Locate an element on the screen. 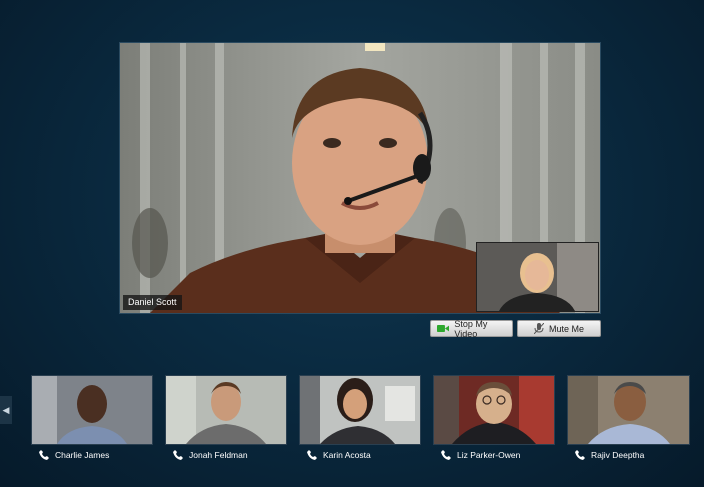 Image resolution: width=704 pixels, height=487 pixels. chevron-left-icon: ◀ is located at coordinates (6, 409).